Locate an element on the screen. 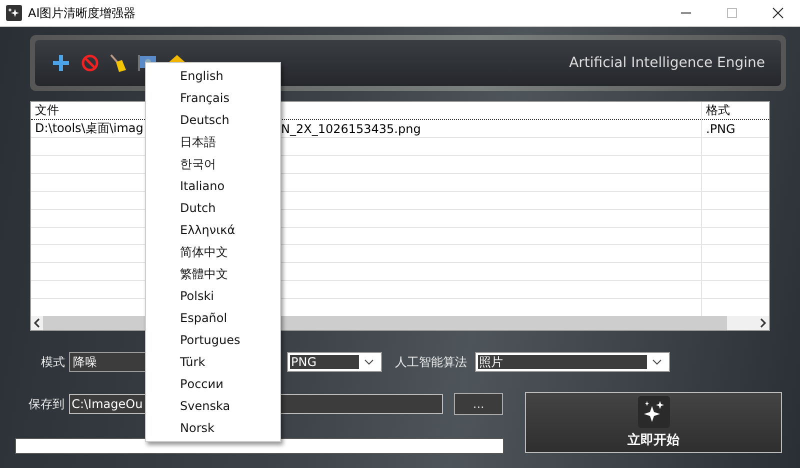 The width and height of the screenshot is (800, 468). table-cell-text: D:\tools\桌面\imag is located at coordinates (89, 128).